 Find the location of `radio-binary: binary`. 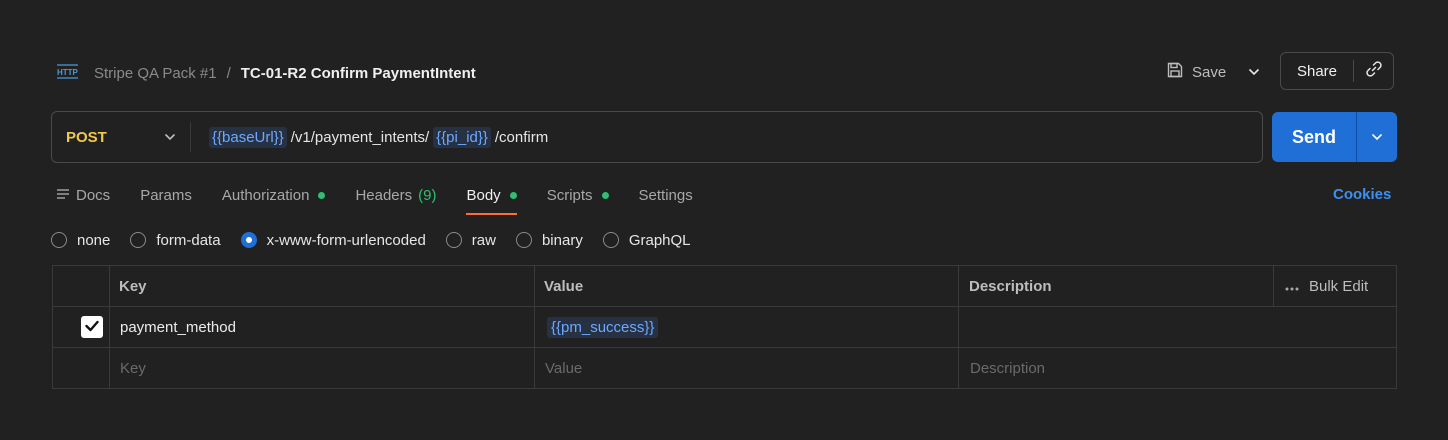

radio-binary: binary is located at coordinates (549, 240).